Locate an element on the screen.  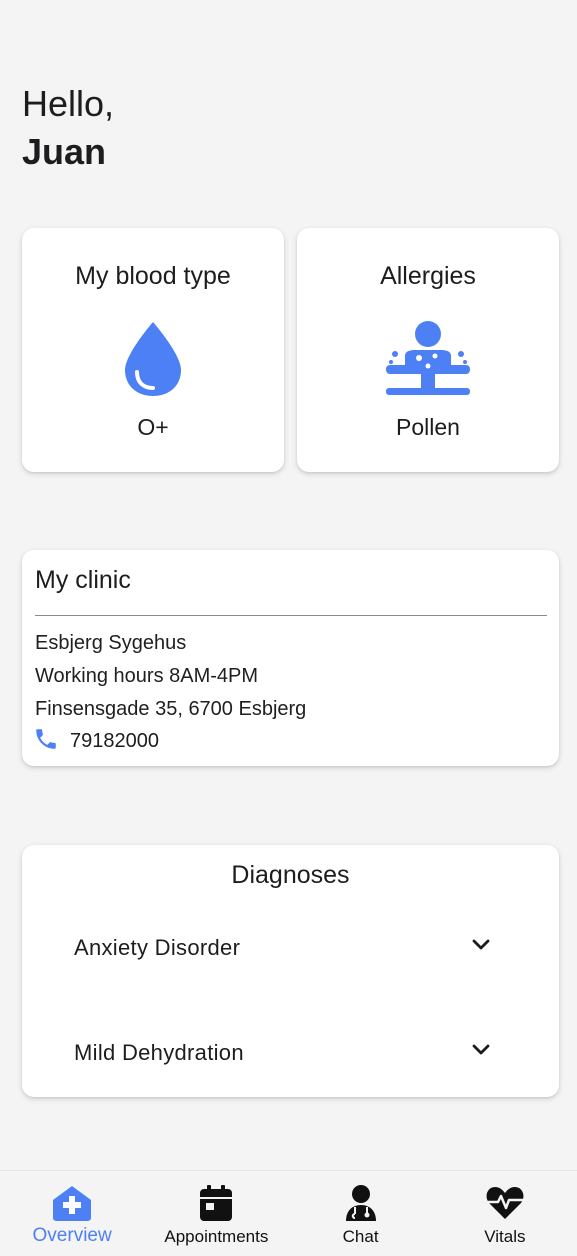
greeting: Hello, Juan is located at coordinates (68, 130).